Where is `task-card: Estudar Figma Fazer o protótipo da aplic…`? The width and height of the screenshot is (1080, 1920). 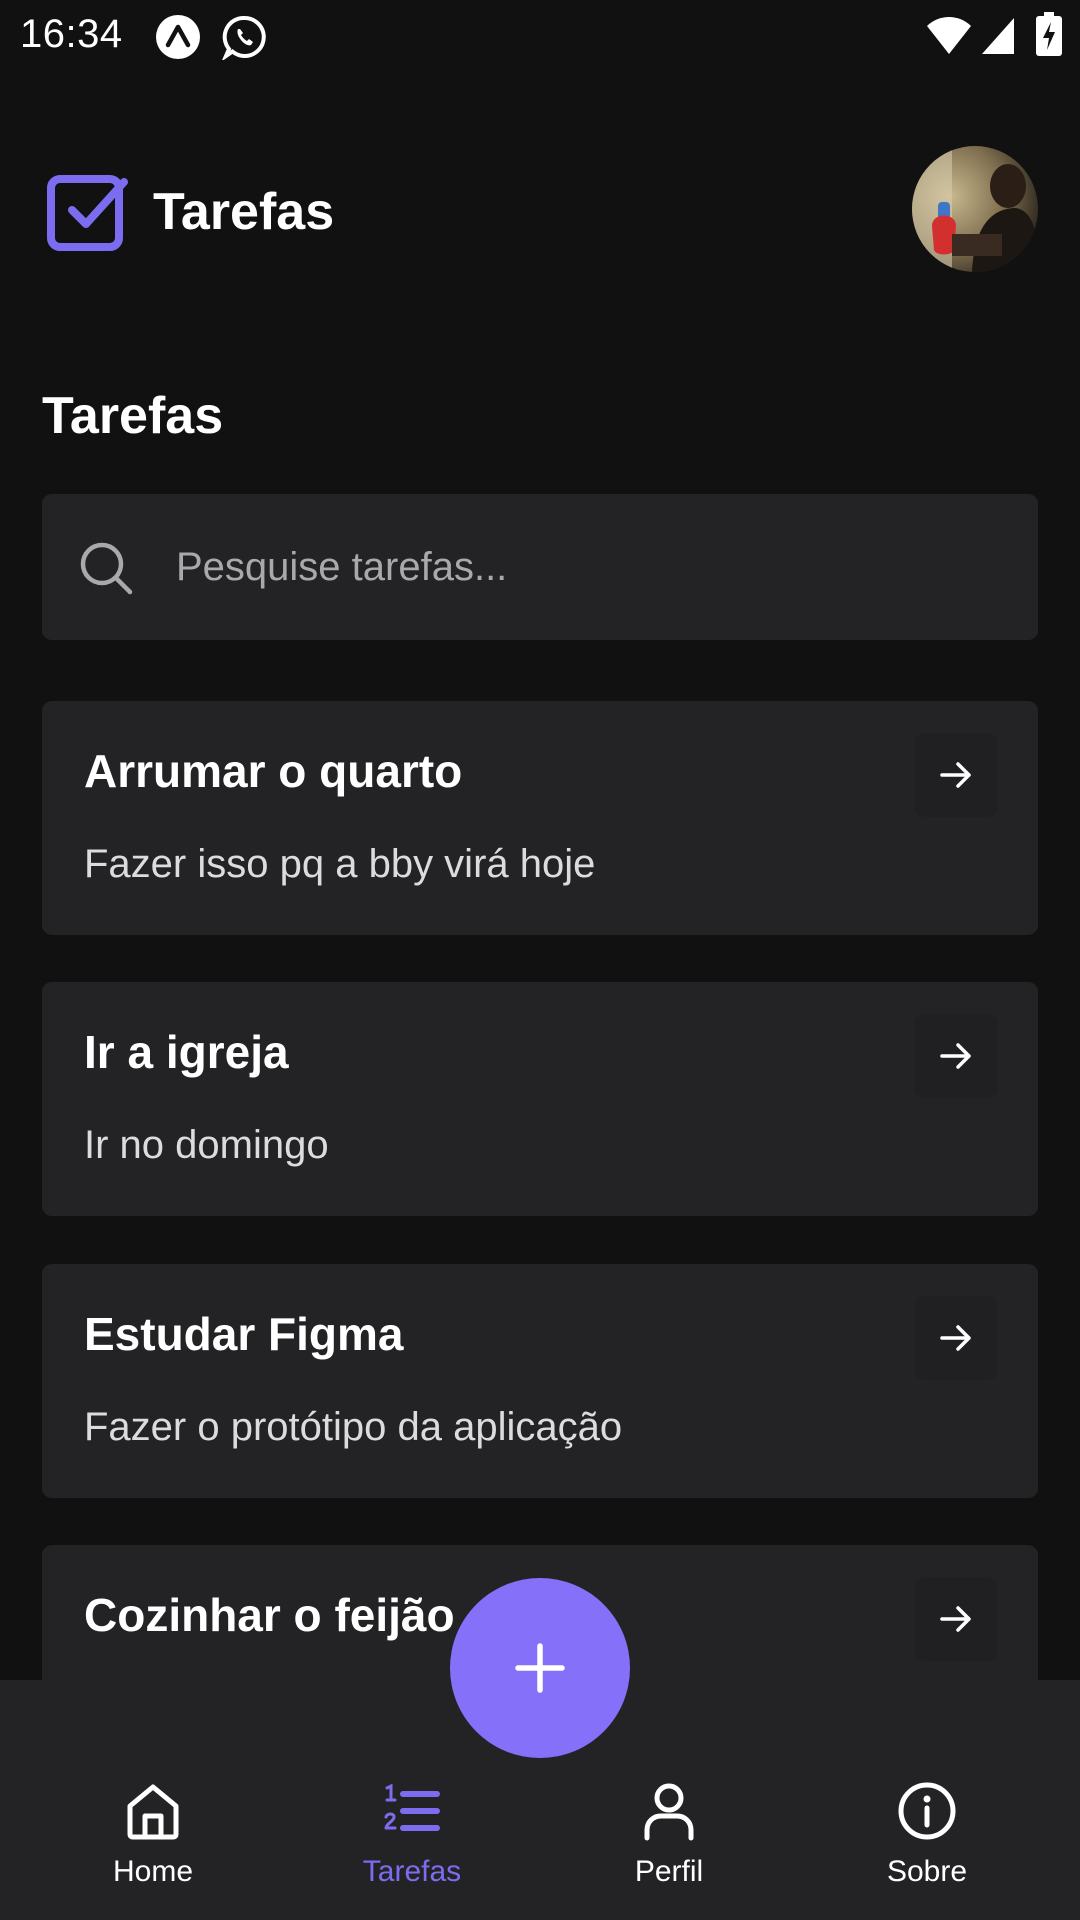
task-card: Estudar Figma Fazer o protótipo da aplic… is located at coordinates (540, 1381).